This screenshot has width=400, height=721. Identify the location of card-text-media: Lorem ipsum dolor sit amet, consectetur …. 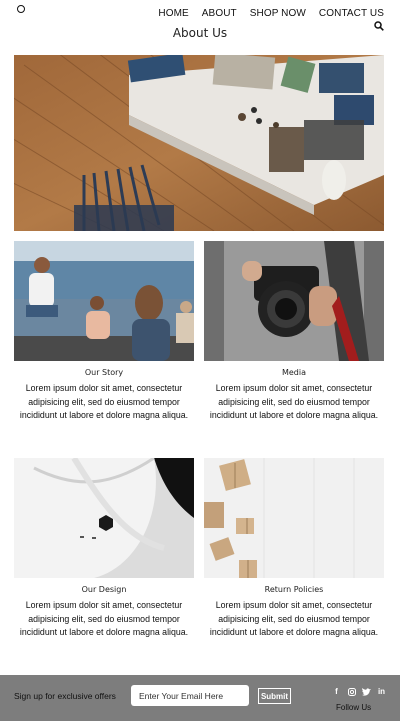
(294, 401).